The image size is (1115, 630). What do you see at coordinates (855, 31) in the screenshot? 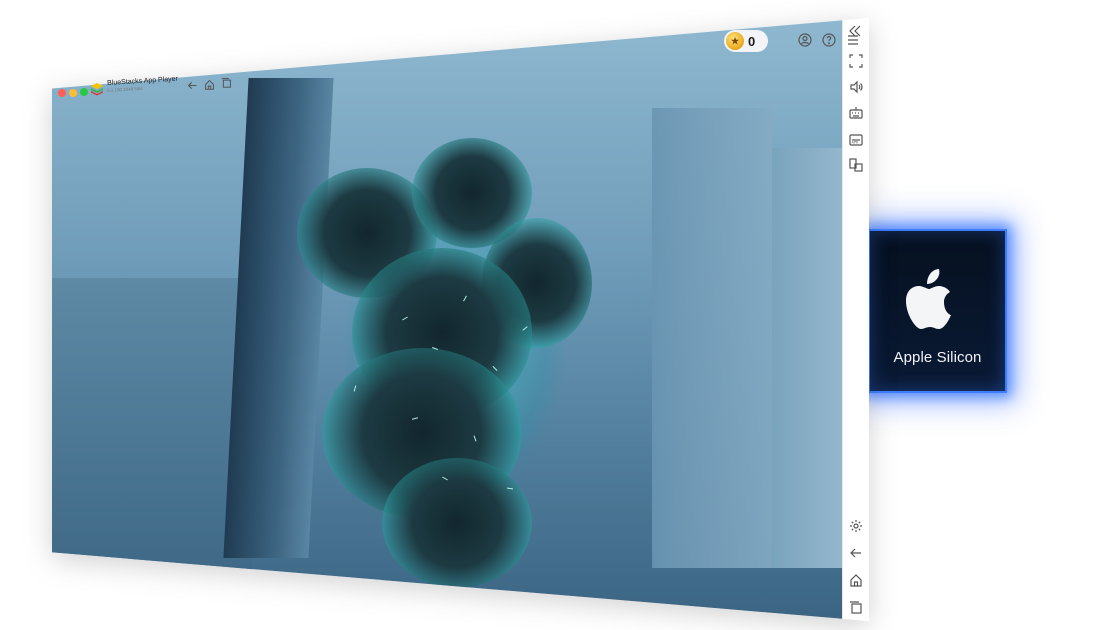
I see `collapse-sidebar-icon` at bounding box center [855, 31].